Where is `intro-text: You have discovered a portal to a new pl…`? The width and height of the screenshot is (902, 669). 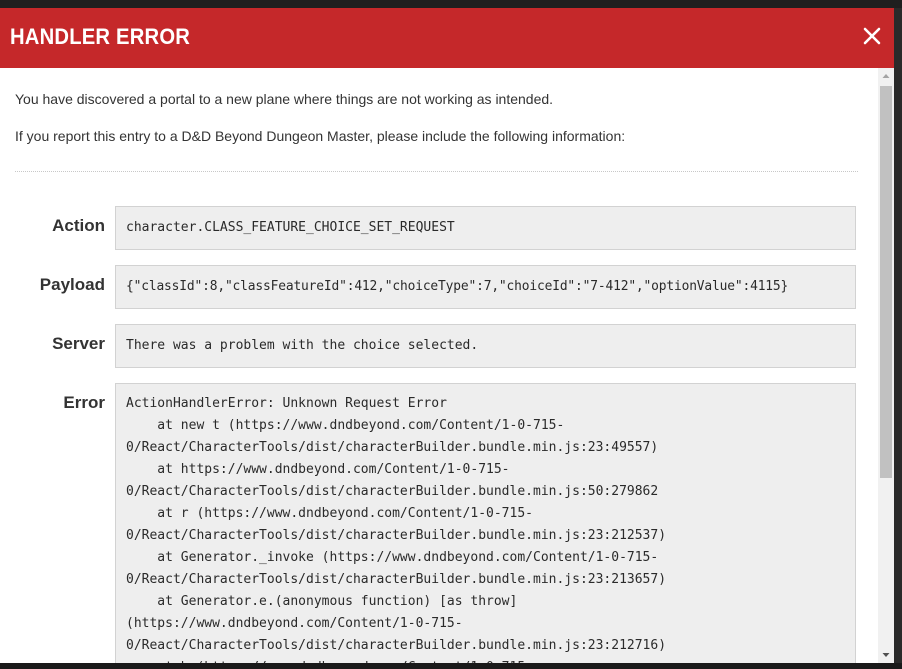
intro-text: You have discovered a portal to a new pl… is located at coordinates (284, 99).